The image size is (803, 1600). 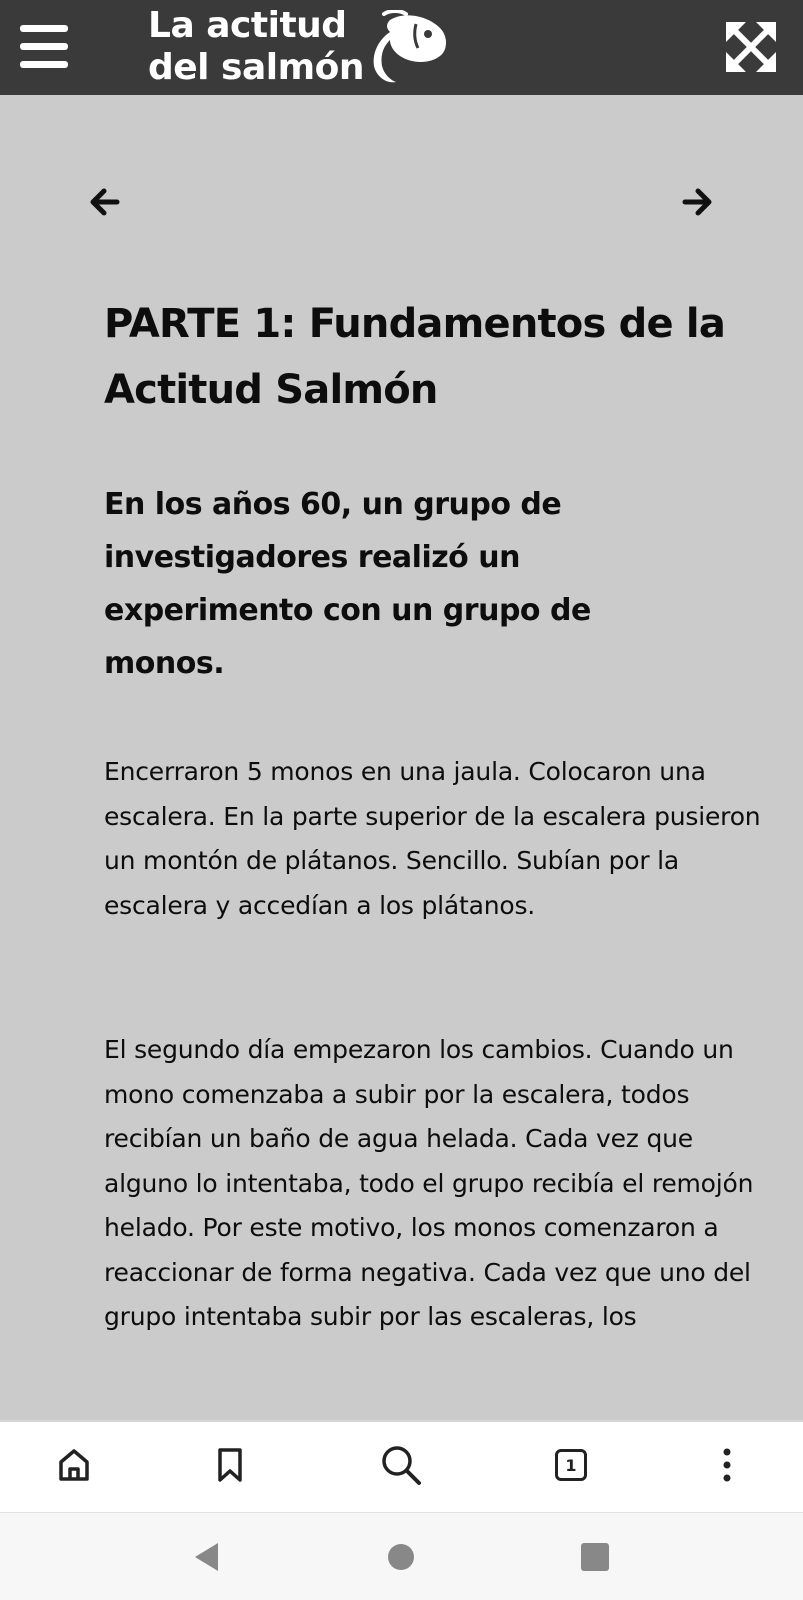 I want to click on browser-toolbar: 1, so click(x=401, y=1466).